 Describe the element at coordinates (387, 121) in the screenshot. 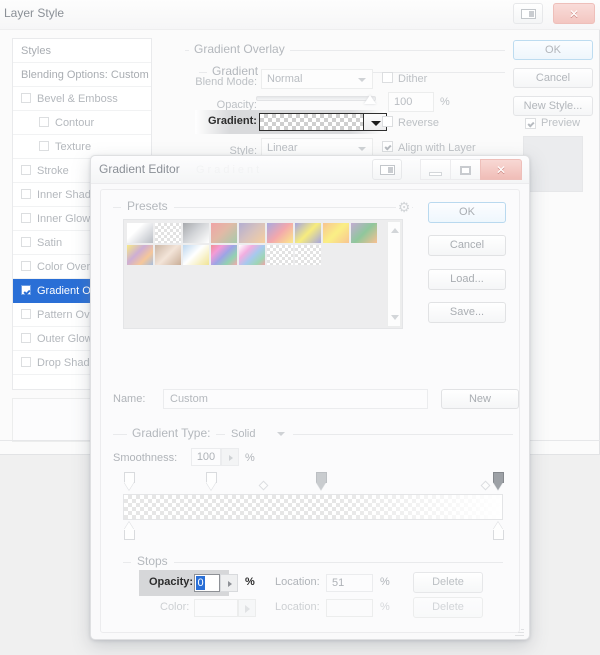

I see `reverse-checkbox` at that location.